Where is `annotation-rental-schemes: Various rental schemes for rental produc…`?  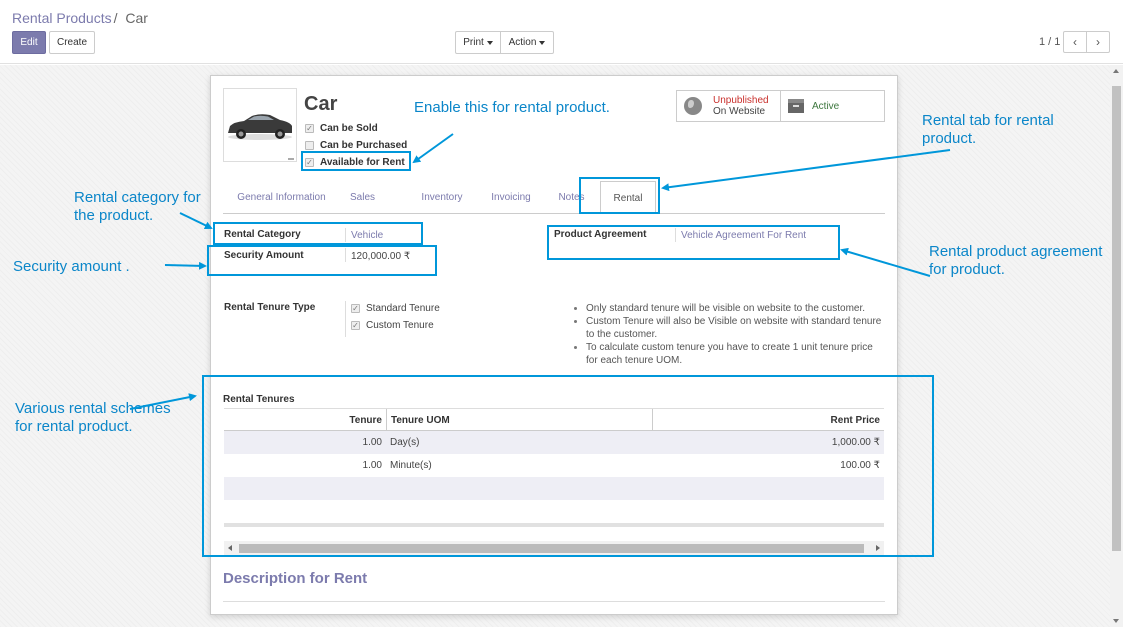 annotation-rental-schemes: Various rental schemes for rental produc… is located at coordinates (93, 418).